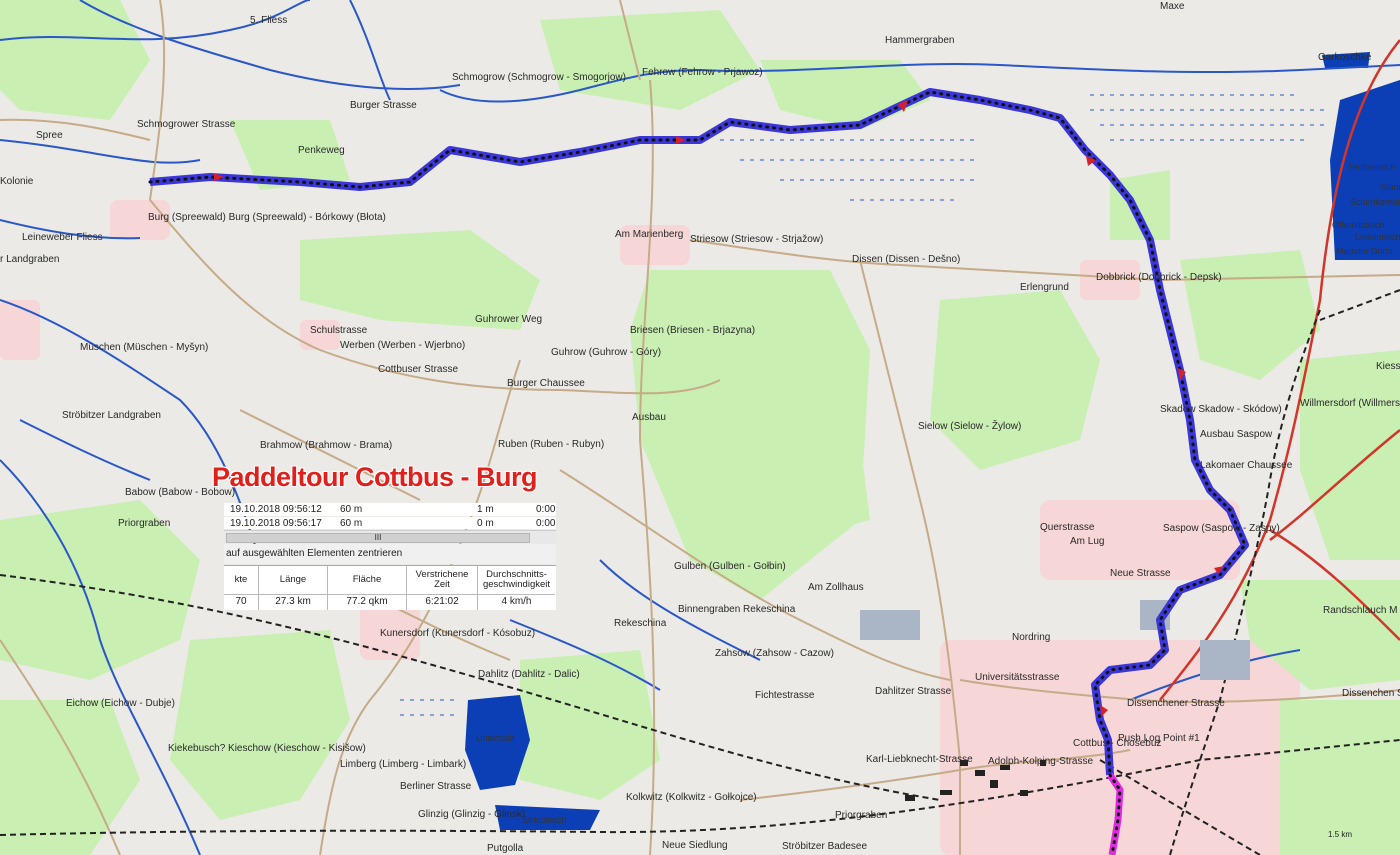  Describe the element at coordinates (62, 237) in the screenshot. I see `svg-text: Leineweber Fliess` at that location.